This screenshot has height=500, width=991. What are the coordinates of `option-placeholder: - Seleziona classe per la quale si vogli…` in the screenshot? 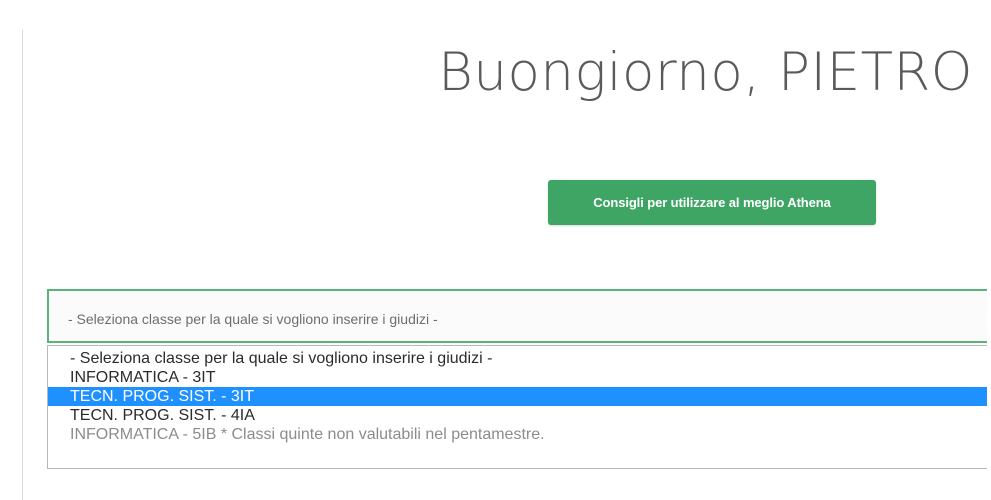 It's located at (517, 358).